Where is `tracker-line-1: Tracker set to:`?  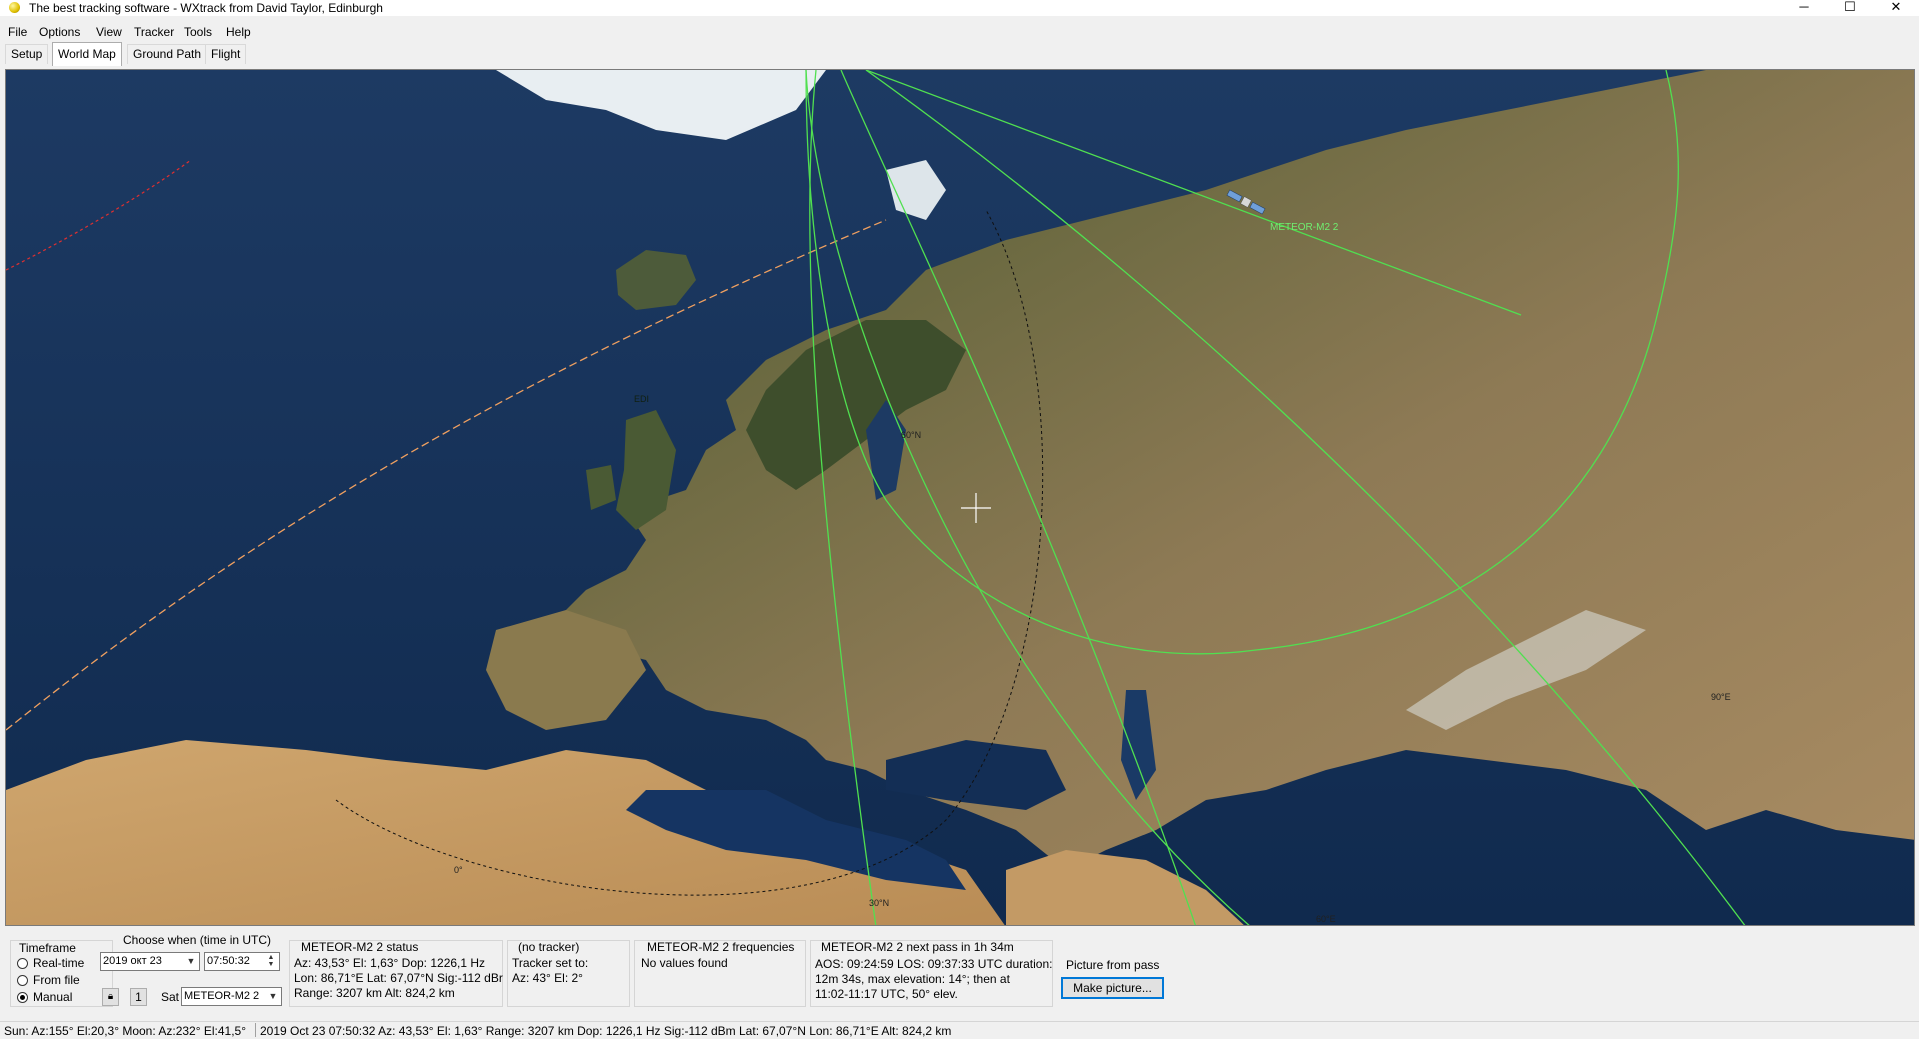
tracker-line-1: Tracker set to: is located at coordinates (550, 963).